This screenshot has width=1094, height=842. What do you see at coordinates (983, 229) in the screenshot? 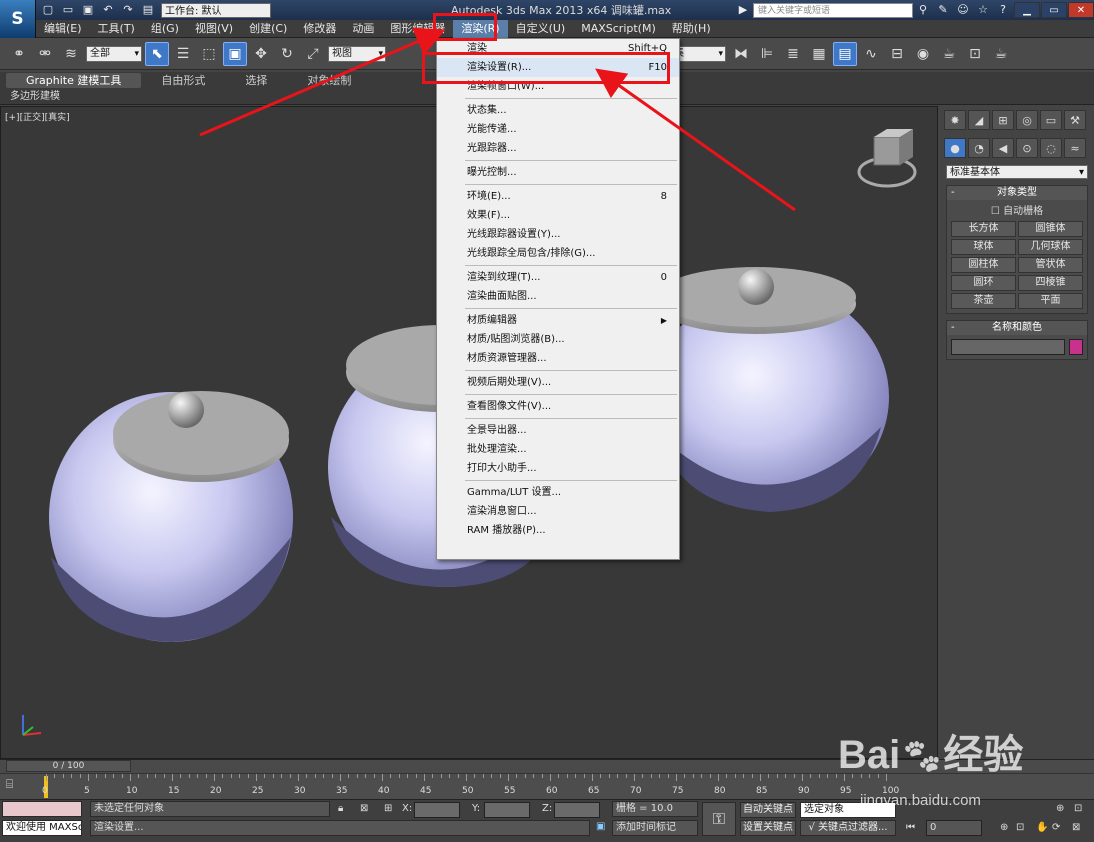
I see `primitive-button: 长方体` at bounding box center [983, 229].